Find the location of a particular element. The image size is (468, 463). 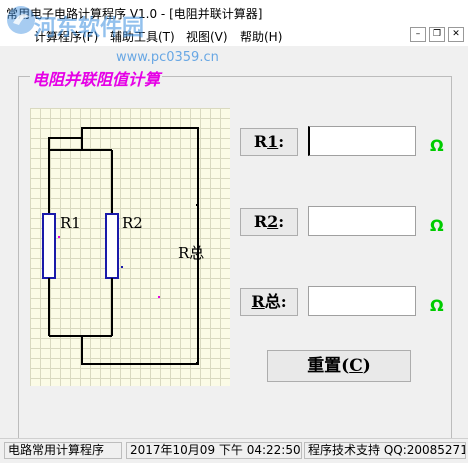

r2-label-button: R2: is located at coordinates (269, 222).